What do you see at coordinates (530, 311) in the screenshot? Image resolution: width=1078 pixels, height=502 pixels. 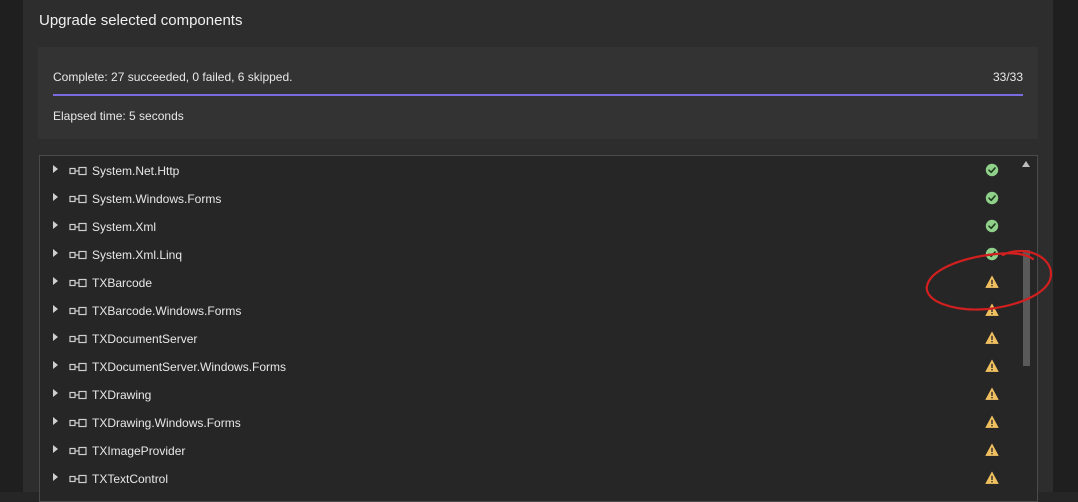 I see `list-item: TXBarcode.Windows.Forms` at bounding box center [530, 311].